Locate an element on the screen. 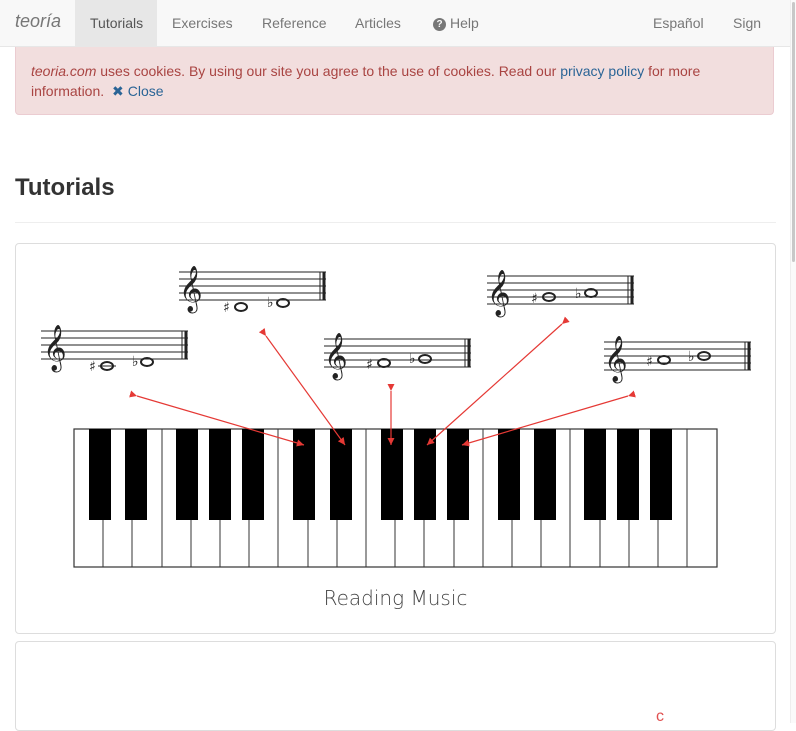 The image size is (796, 731). tutorial-card-2: c is located at coordinates (395, 686).